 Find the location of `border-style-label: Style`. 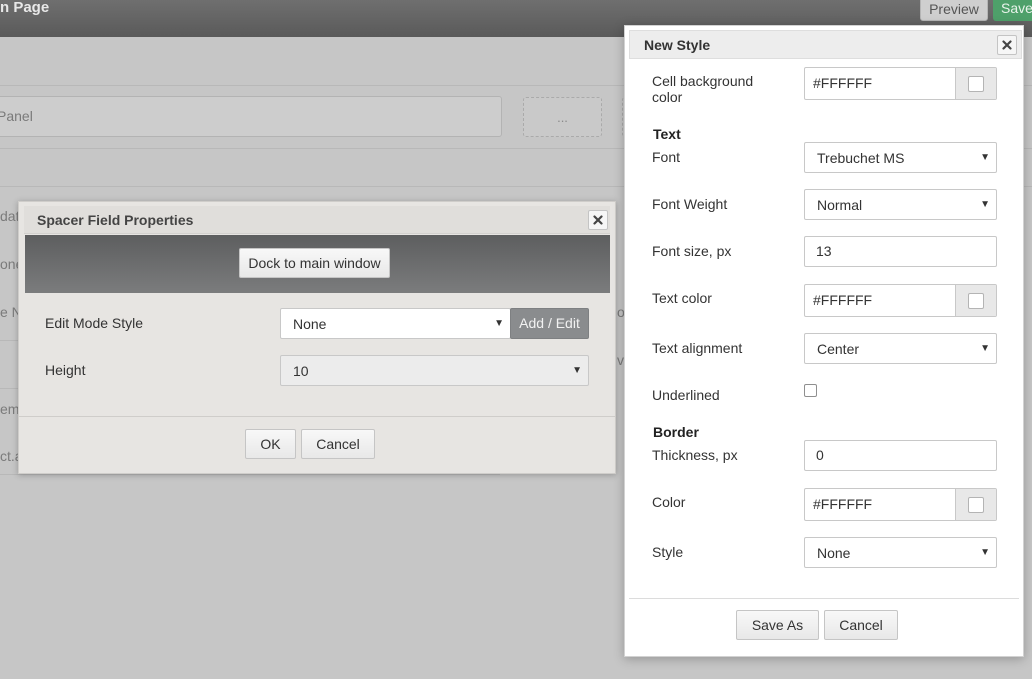

border-style-label: Style is located at coordinates (668, 552).